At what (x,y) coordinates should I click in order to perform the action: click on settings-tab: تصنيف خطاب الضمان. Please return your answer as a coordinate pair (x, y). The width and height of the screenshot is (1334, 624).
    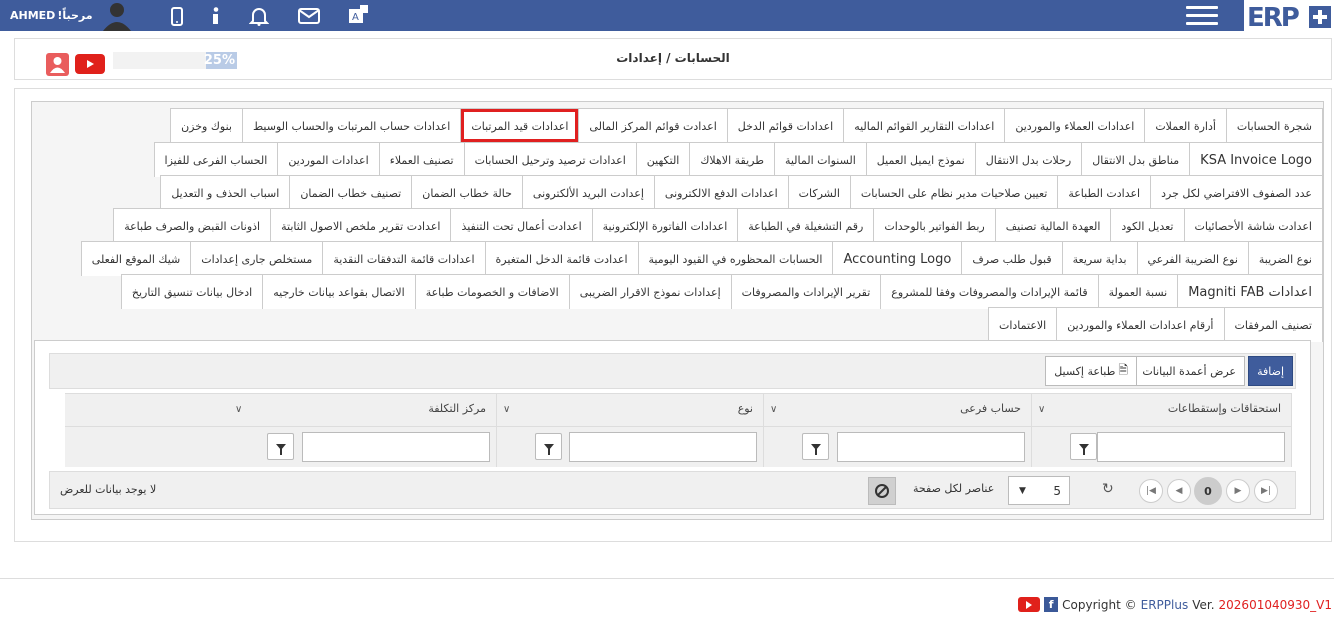
    Looking at the image, I should click on (351, 192).